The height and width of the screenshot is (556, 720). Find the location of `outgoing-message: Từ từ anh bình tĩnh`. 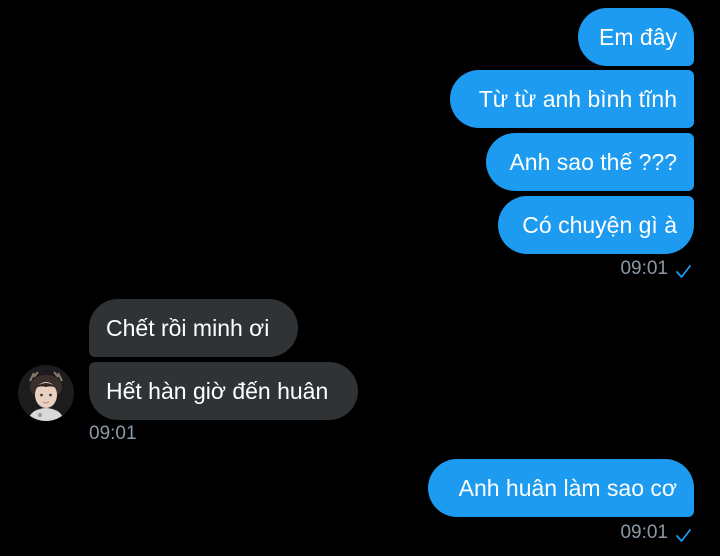

outgoing-message: Từ từ anh bình tĩnh is located at coordinates (572, 99).